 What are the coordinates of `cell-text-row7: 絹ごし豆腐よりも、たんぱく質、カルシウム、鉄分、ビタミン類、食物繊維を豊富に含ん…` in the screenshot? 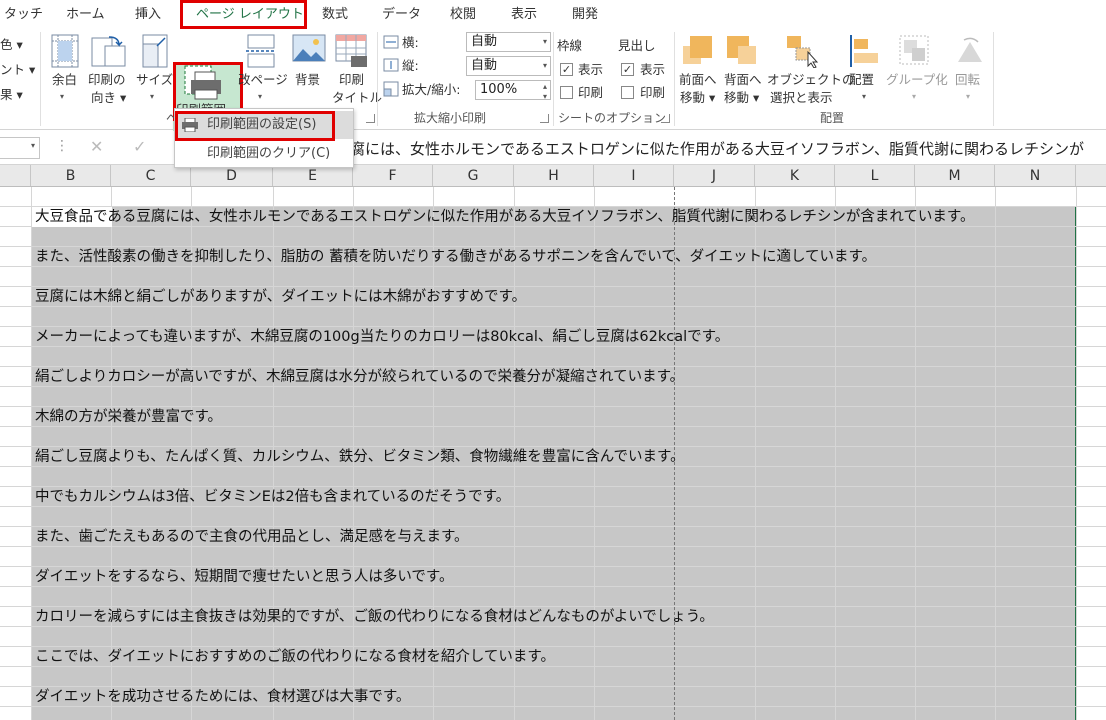 It's located at (360, 457).